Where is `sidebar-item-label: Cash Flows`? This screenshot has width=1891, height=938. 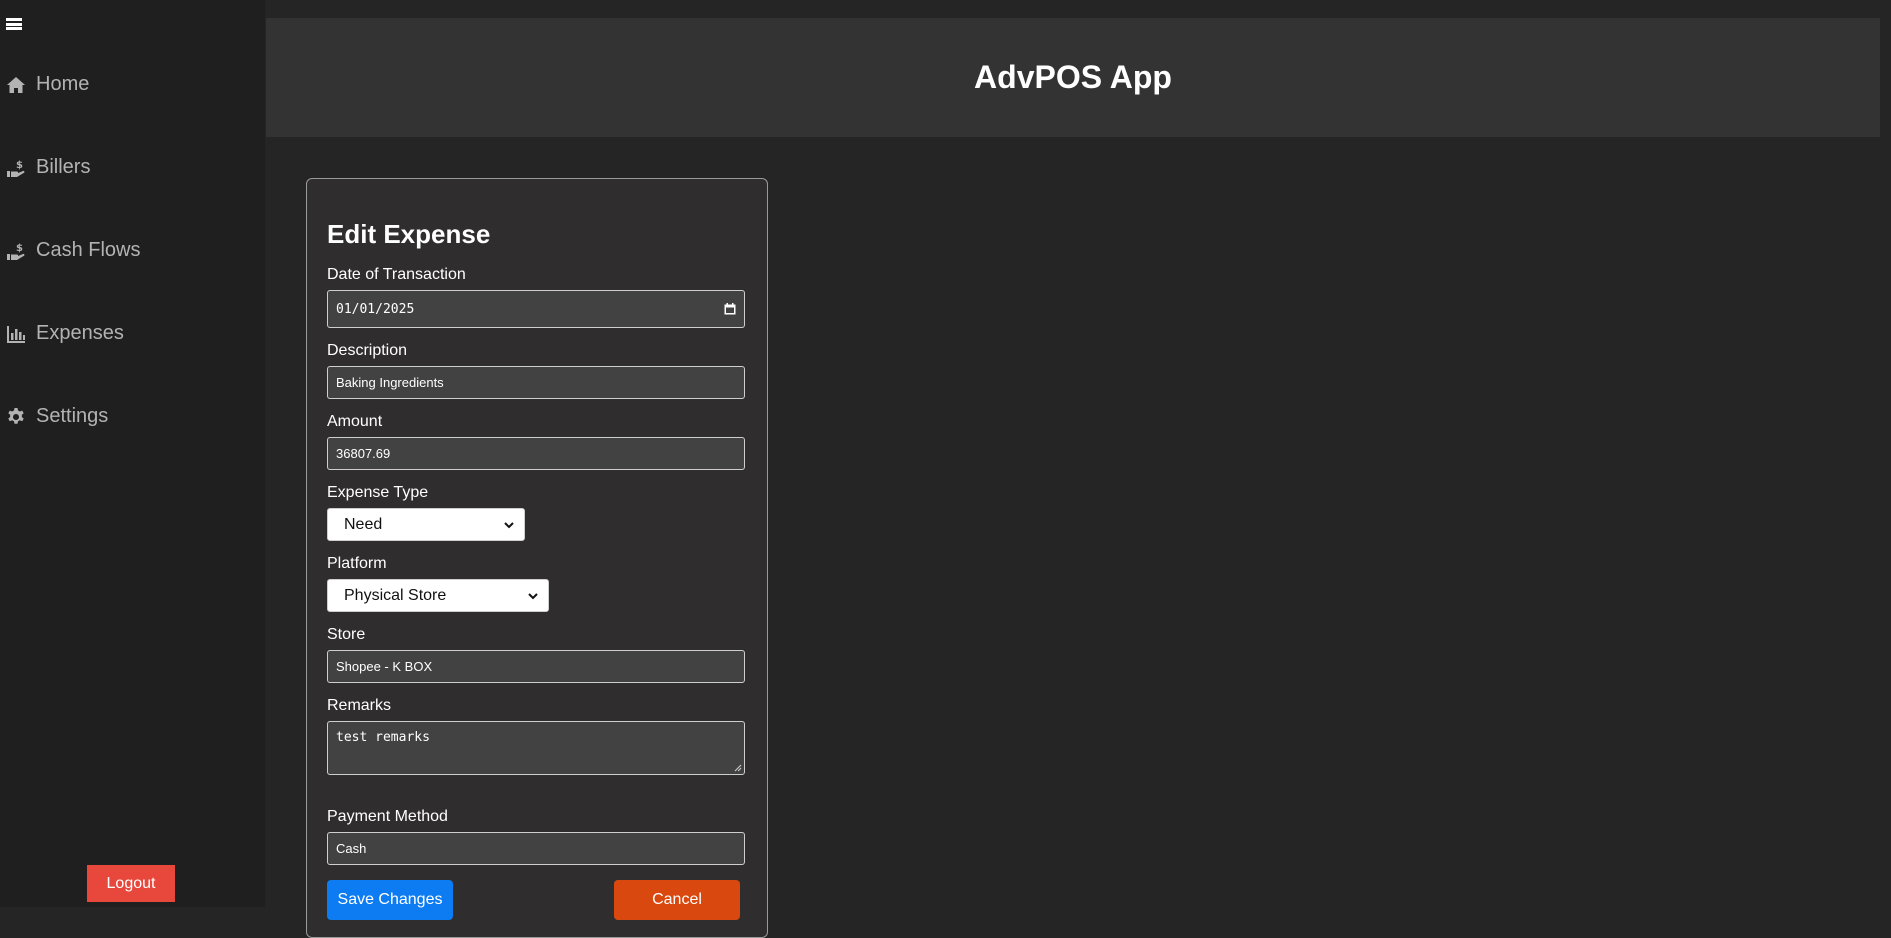
sidebar-item-label: Cash Flows is located at coordinates (88, 250).